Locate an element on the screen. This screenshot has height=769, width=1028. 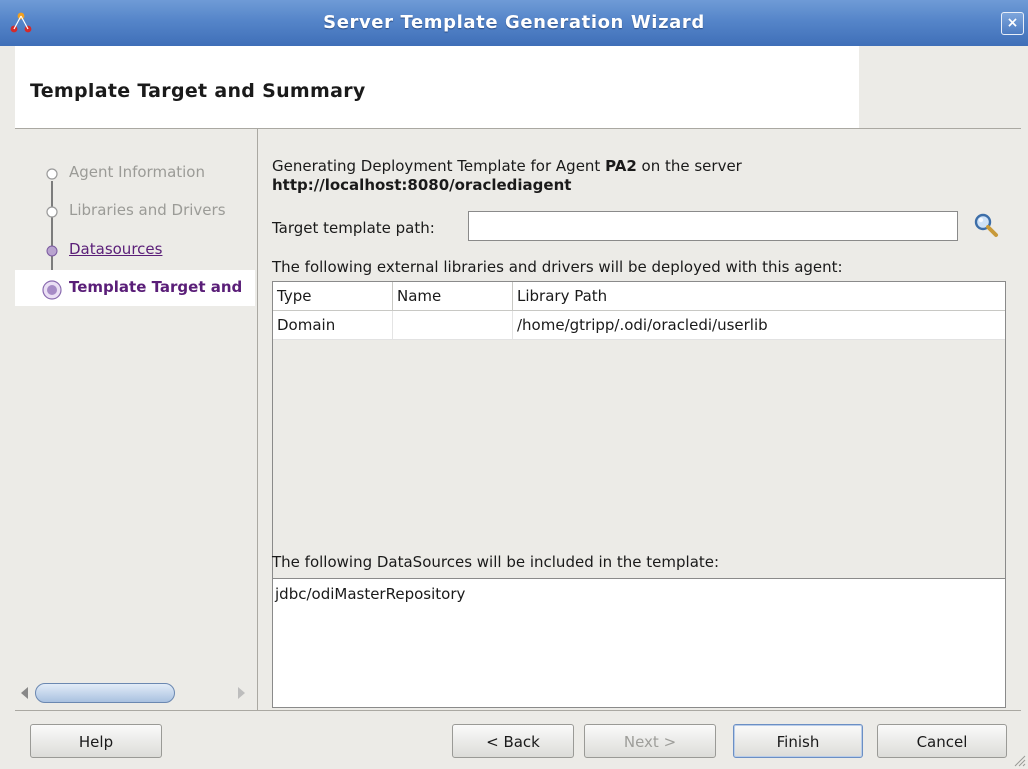
target-path-label: Target template path: is located at coordinates (353, 228).